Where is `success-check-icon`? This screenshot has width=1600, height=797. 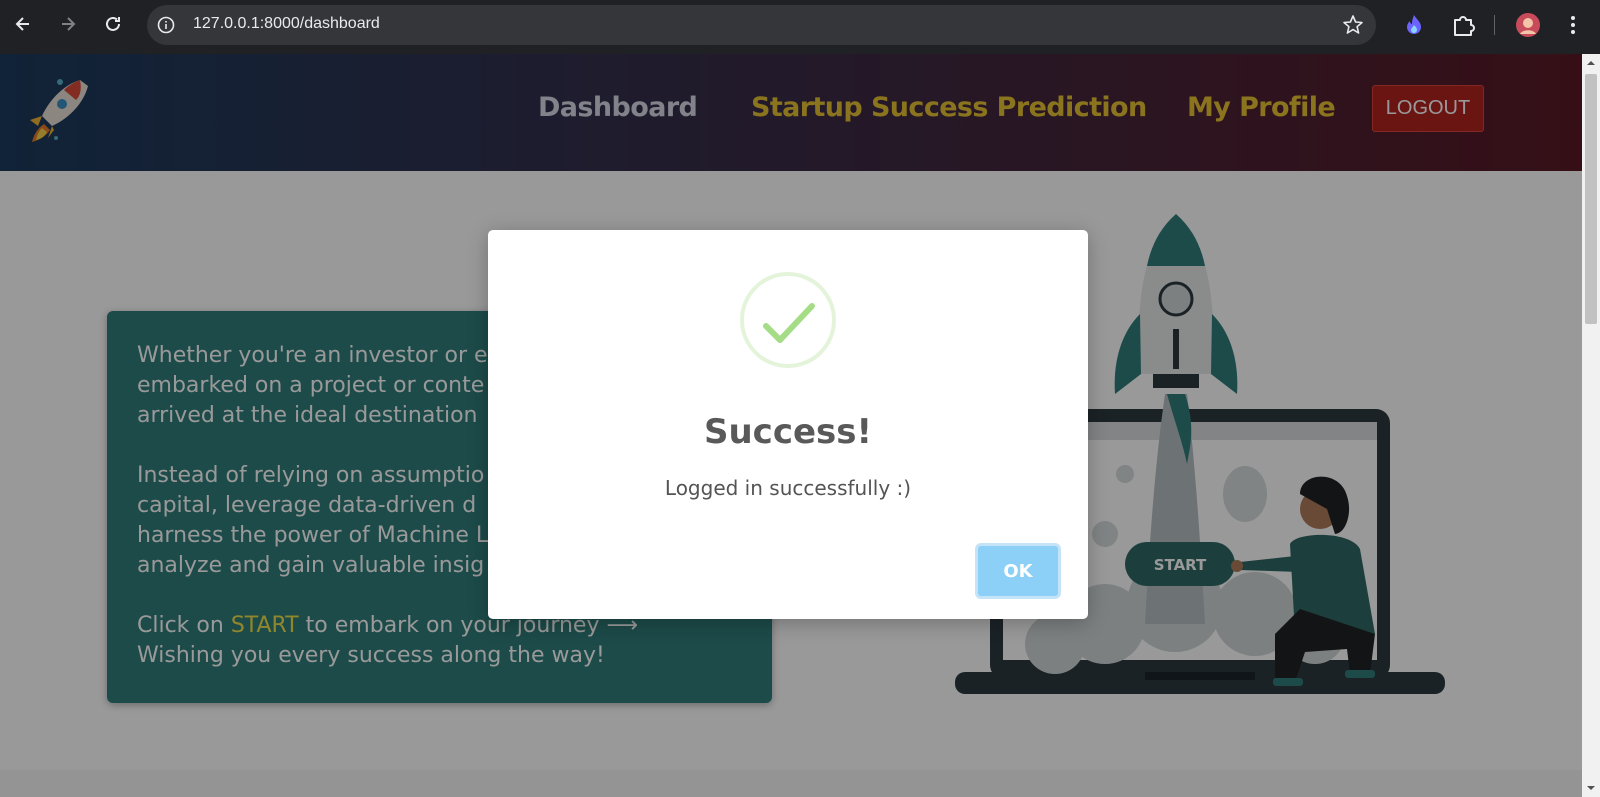
success-check-icon is located at coordinates (788, 320).